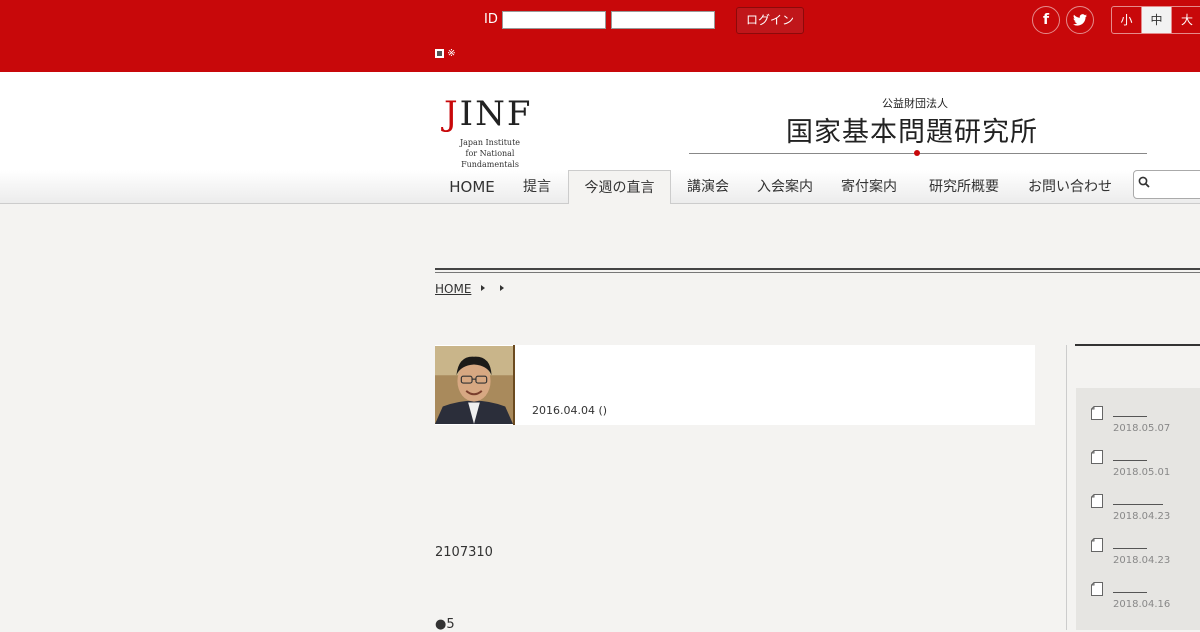 Image resolution: width=1200 pixels, height=632 pixels. Describe the element at coordinates (708, 187) in the screenshot. I see `nav-lectures: 講演会` at that location.